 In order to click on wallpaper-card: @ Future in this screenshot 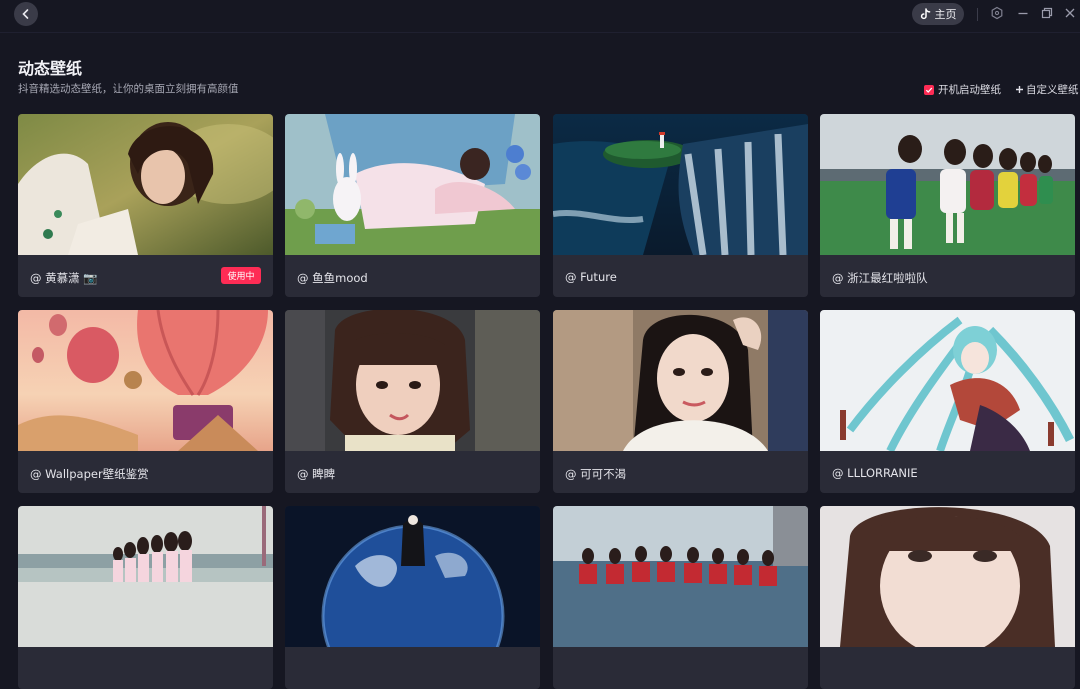, I will do `click(680, 205)`.